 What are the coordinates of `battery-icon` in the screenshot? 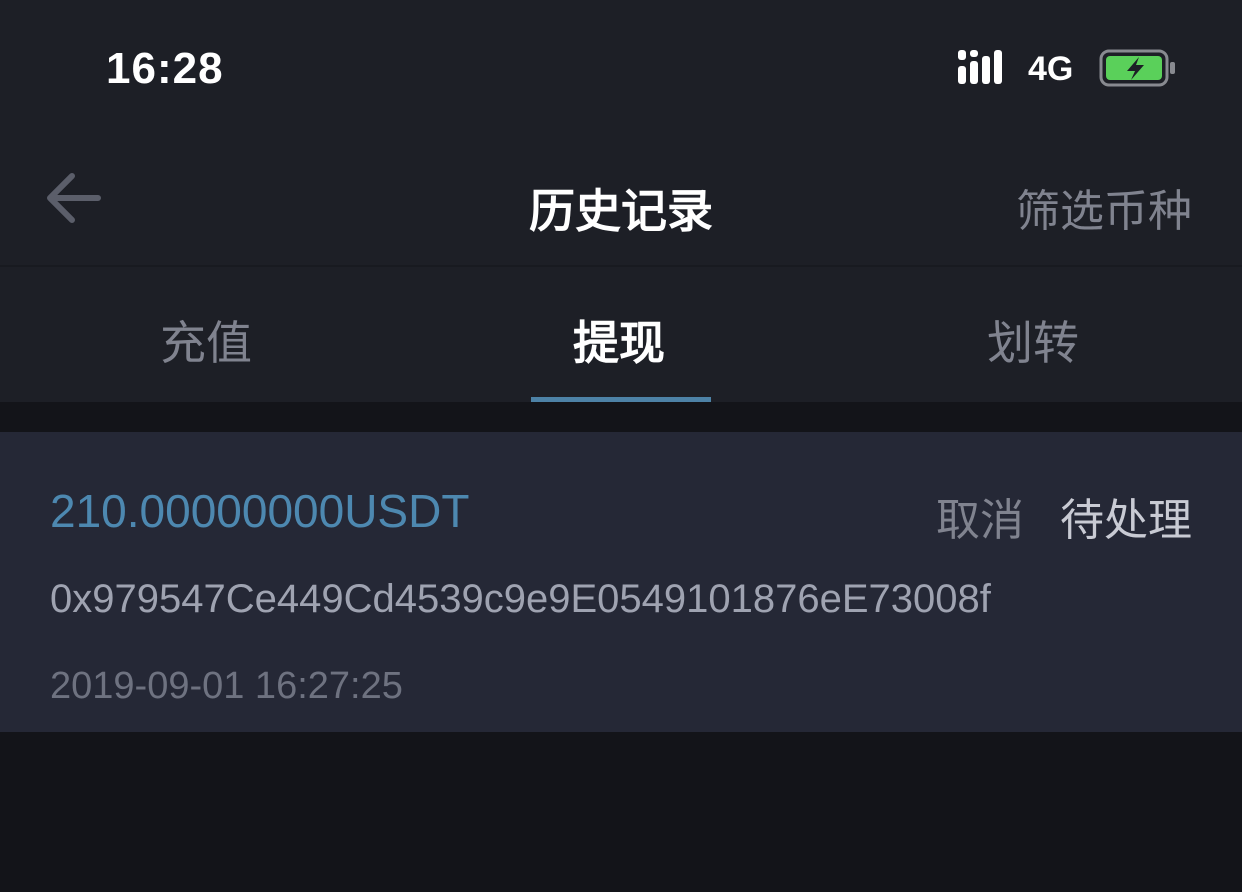 It's located at (1137, 68).